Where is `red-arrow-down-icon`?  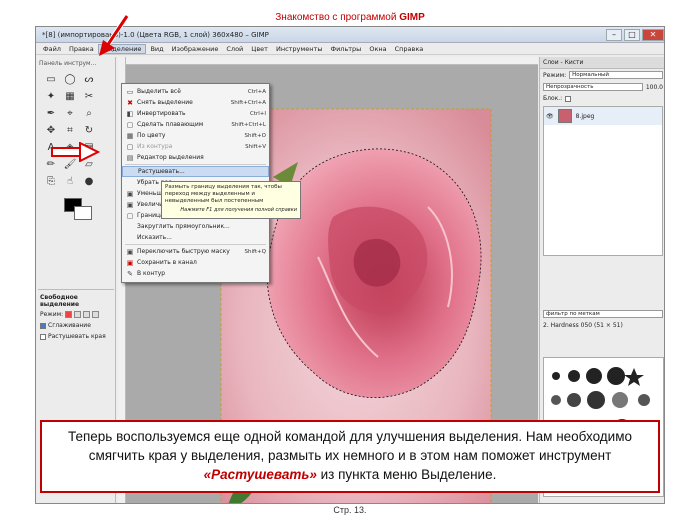
red-arrow-down-icon is located at coordinates (114, 35).